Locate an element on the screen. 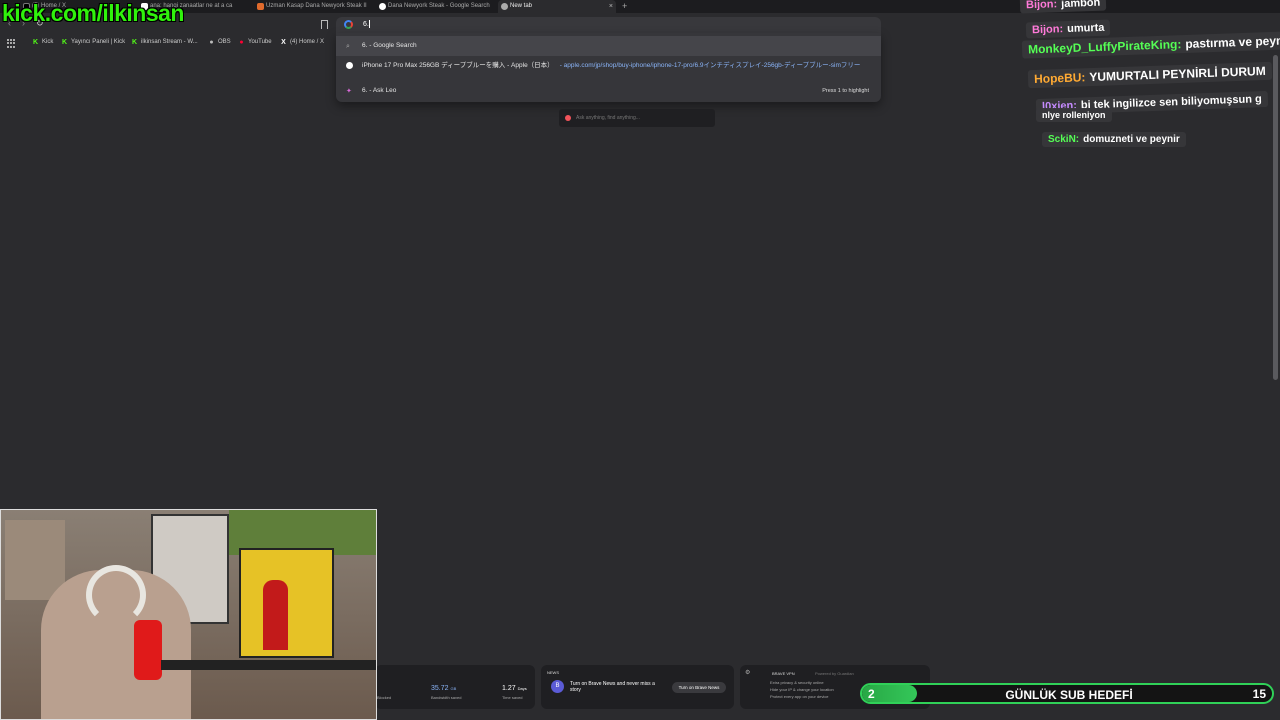 The image size is (1280, 720). brave-news-icon: B is located at coordinates (557, 686).